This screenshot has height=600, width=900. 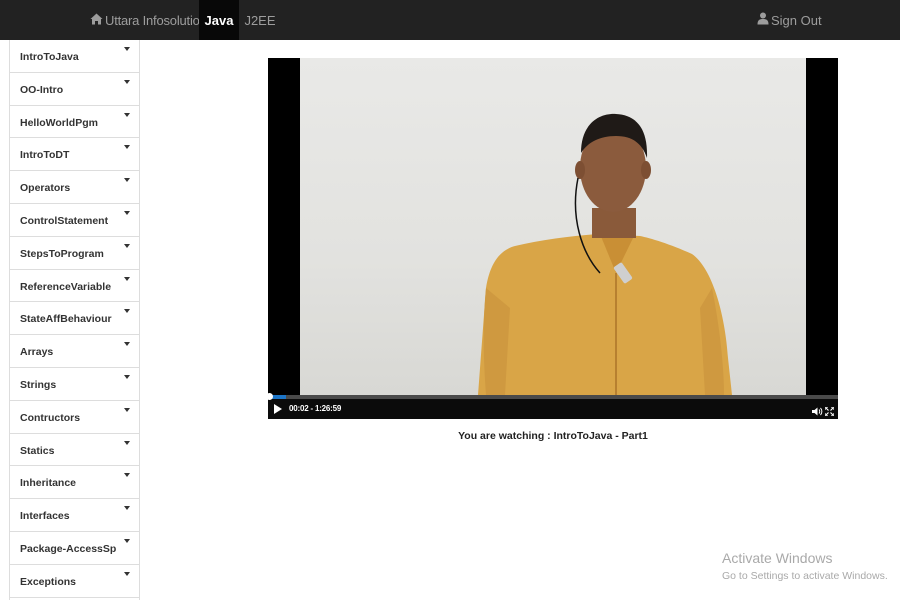 I want to click on sidebar-item-referencevariable: ReferenceVariable, so click(x=74, y=286).